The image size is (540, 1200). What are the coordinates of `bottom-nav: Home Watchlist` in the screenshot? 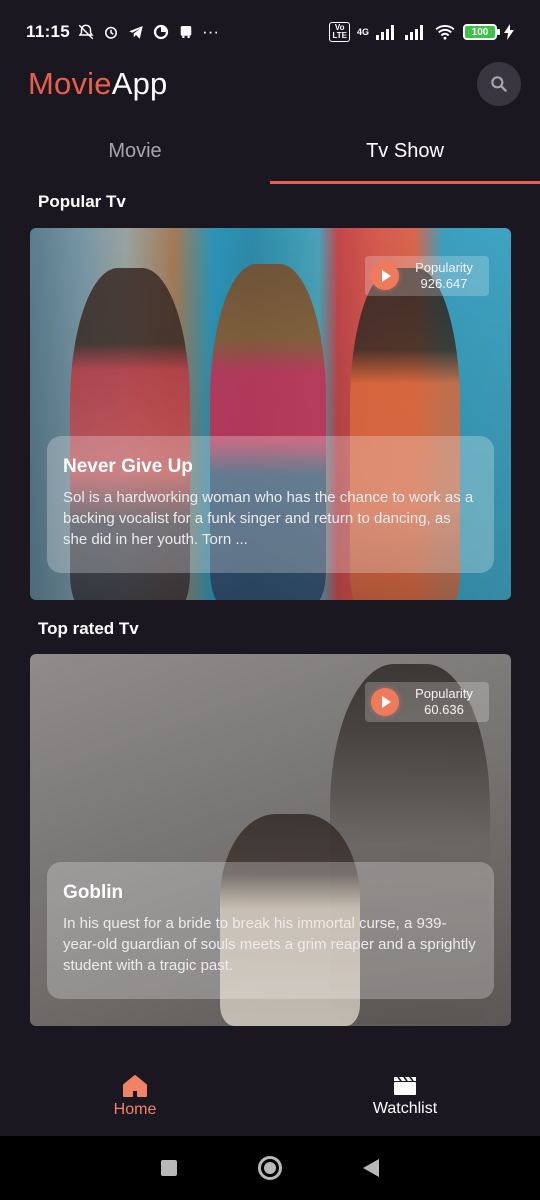 It's located at (270, 1097).